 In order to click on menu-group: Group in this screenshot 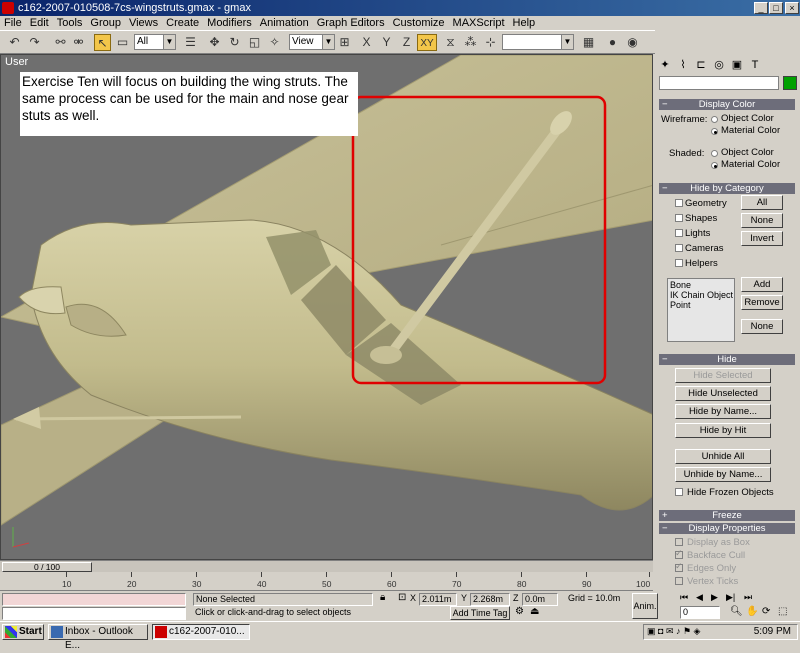, I will do `click(105, 23)`.